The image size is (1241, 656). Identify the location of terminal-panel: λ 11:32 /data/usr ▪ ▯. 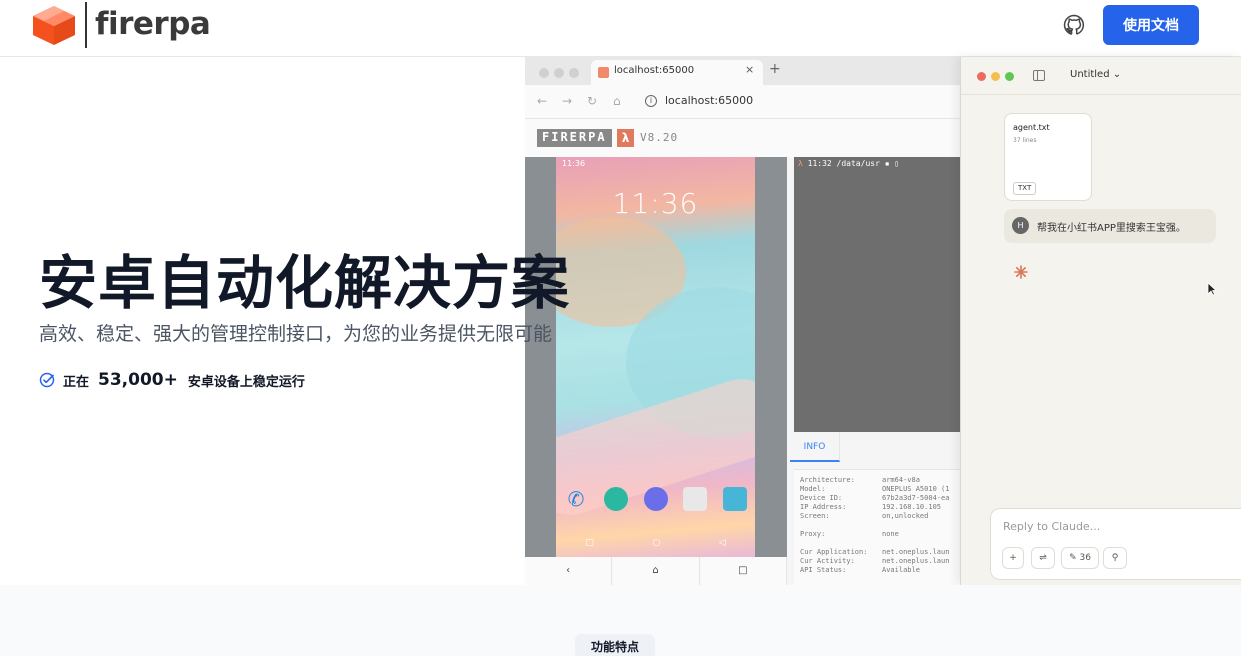
(879, 294).